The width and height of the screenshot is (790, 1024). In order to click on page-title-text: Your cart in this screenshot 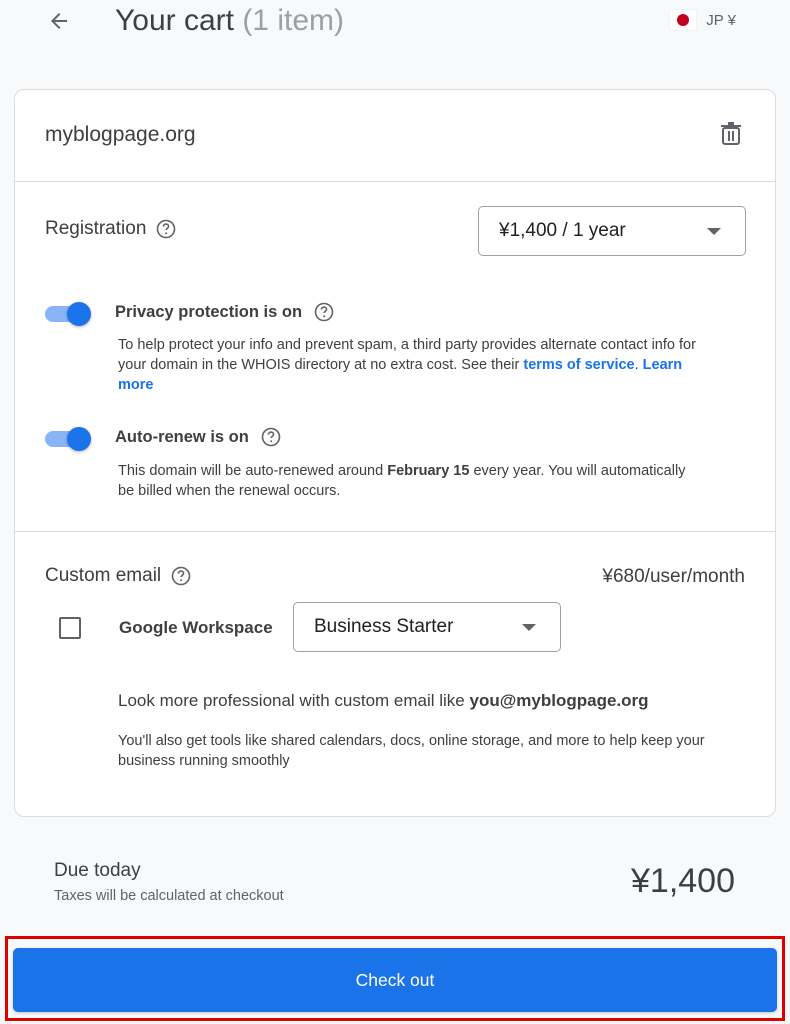, I will do `click(174, 20)`.